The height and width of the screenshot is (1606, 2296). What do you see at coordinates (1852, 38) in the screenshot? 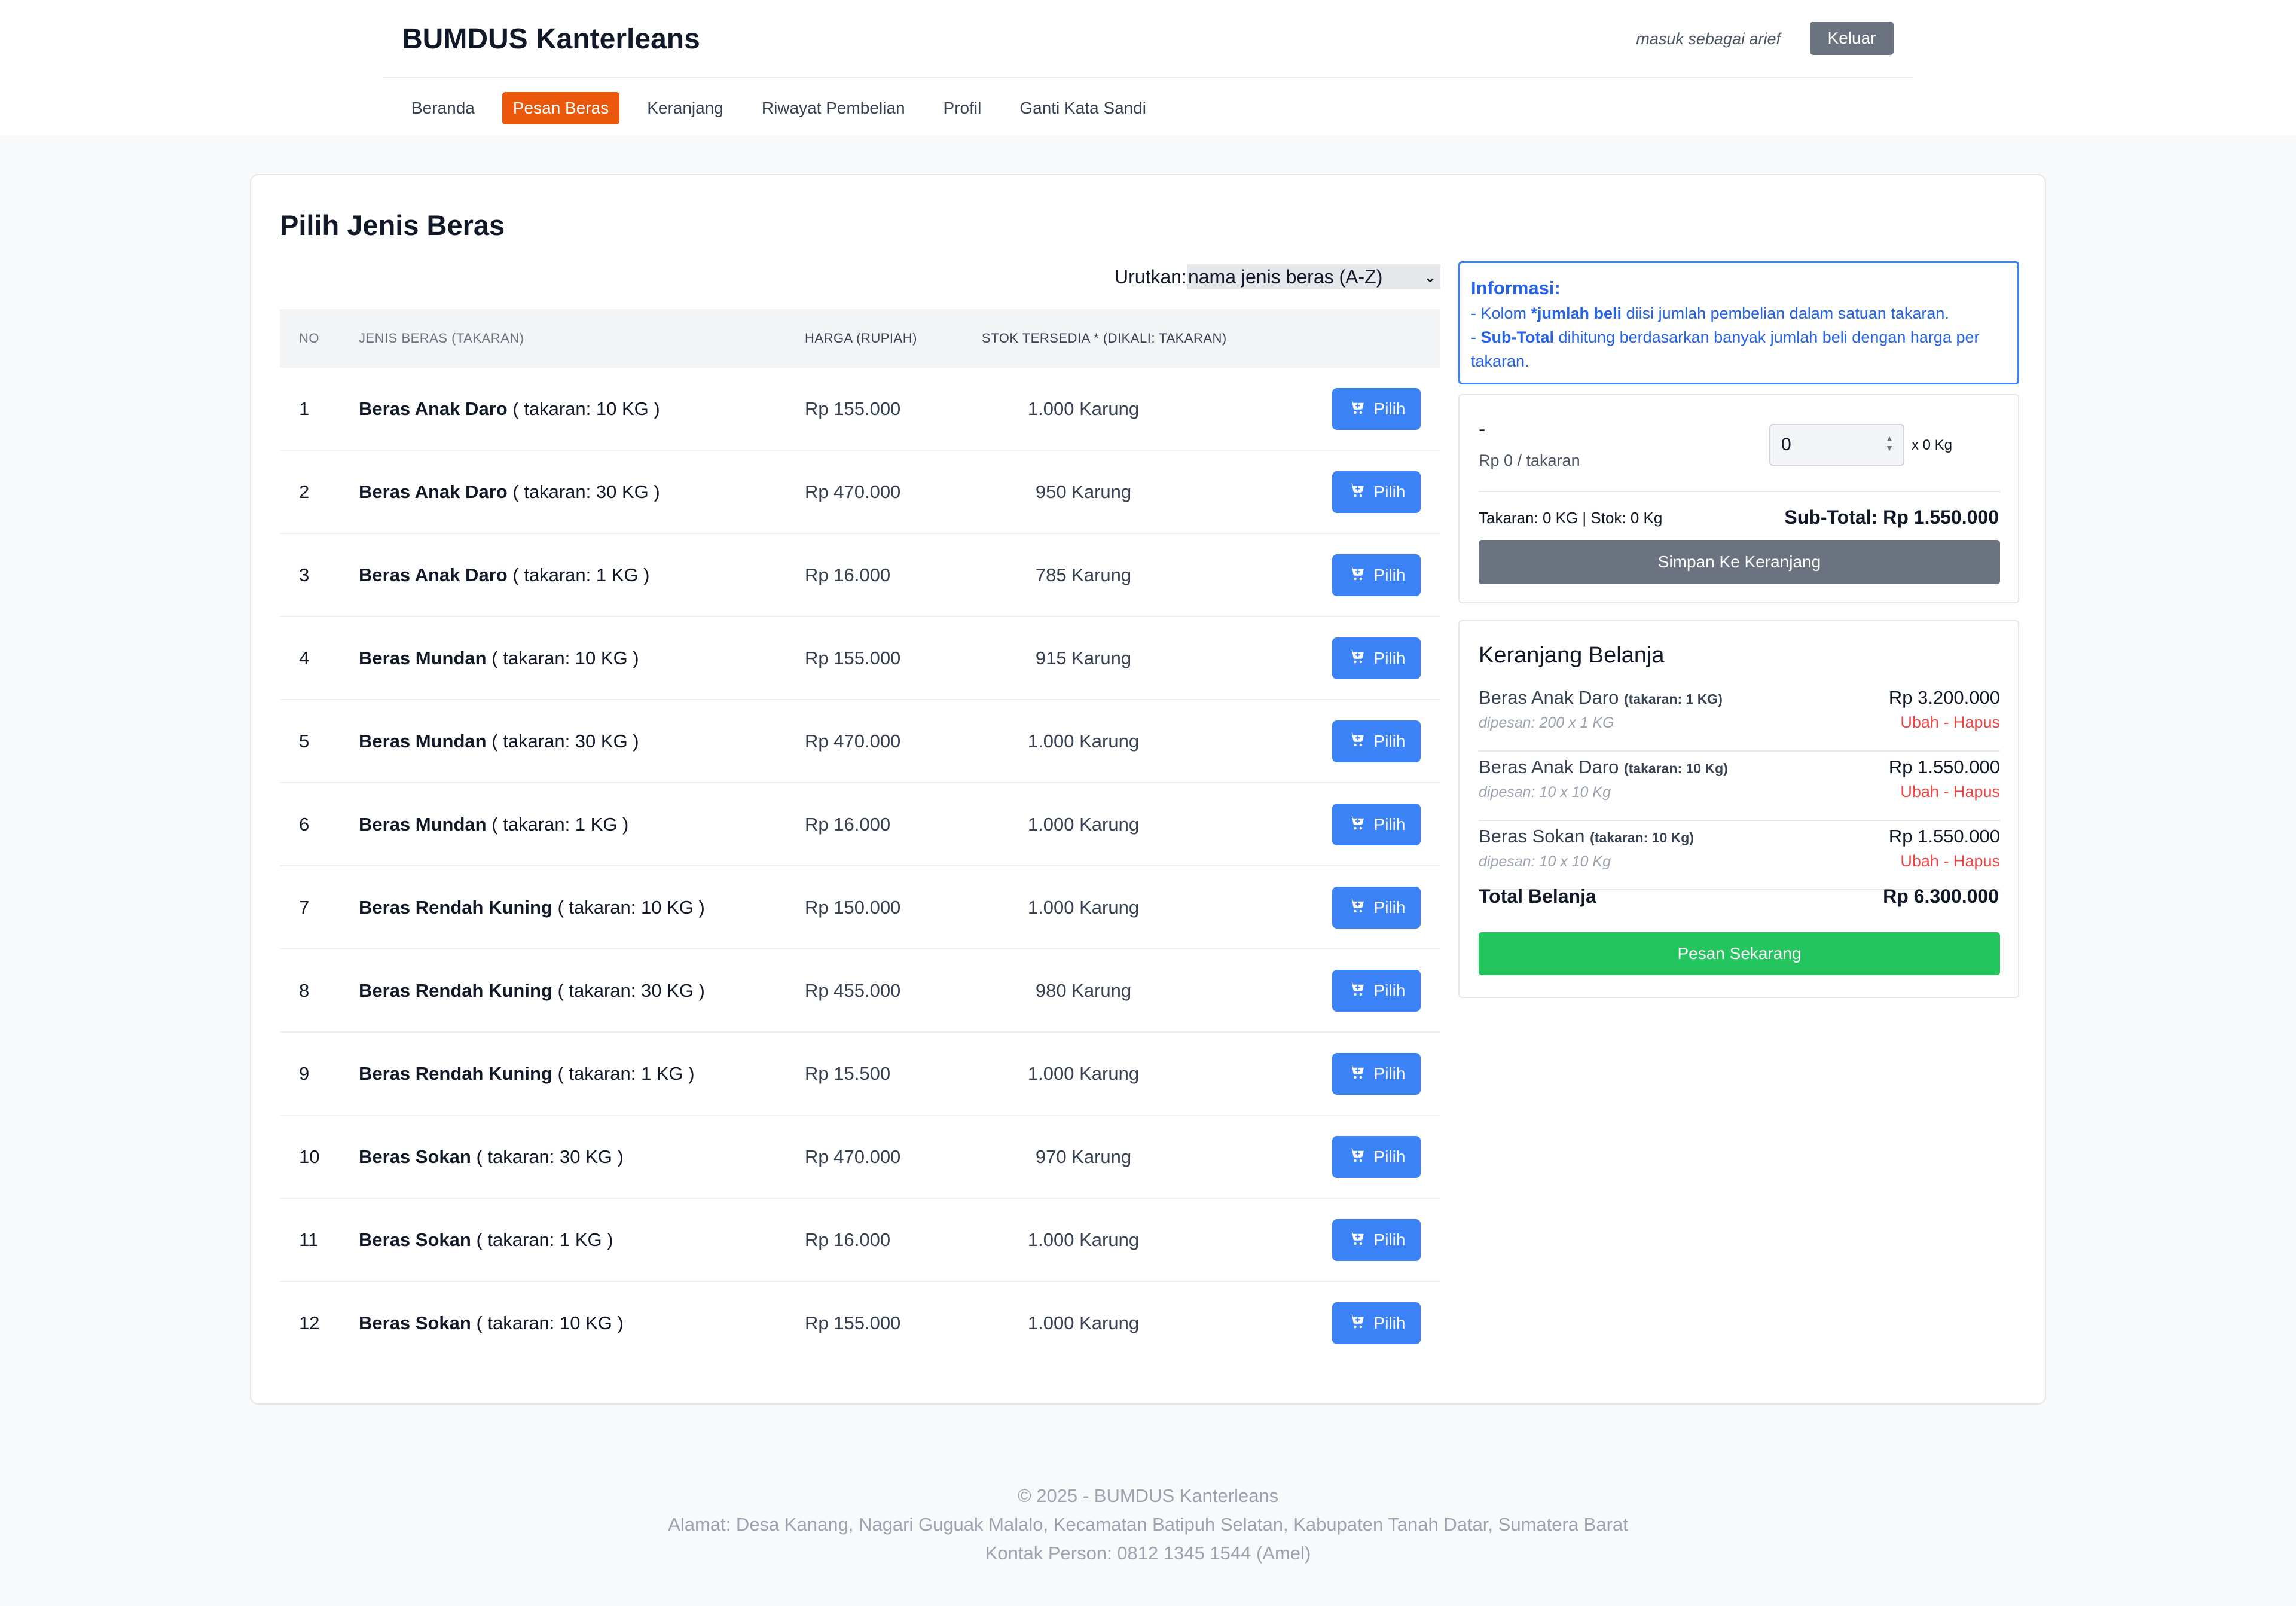
I see `logout-button: Keluar` at bounding box center [1852, 38].